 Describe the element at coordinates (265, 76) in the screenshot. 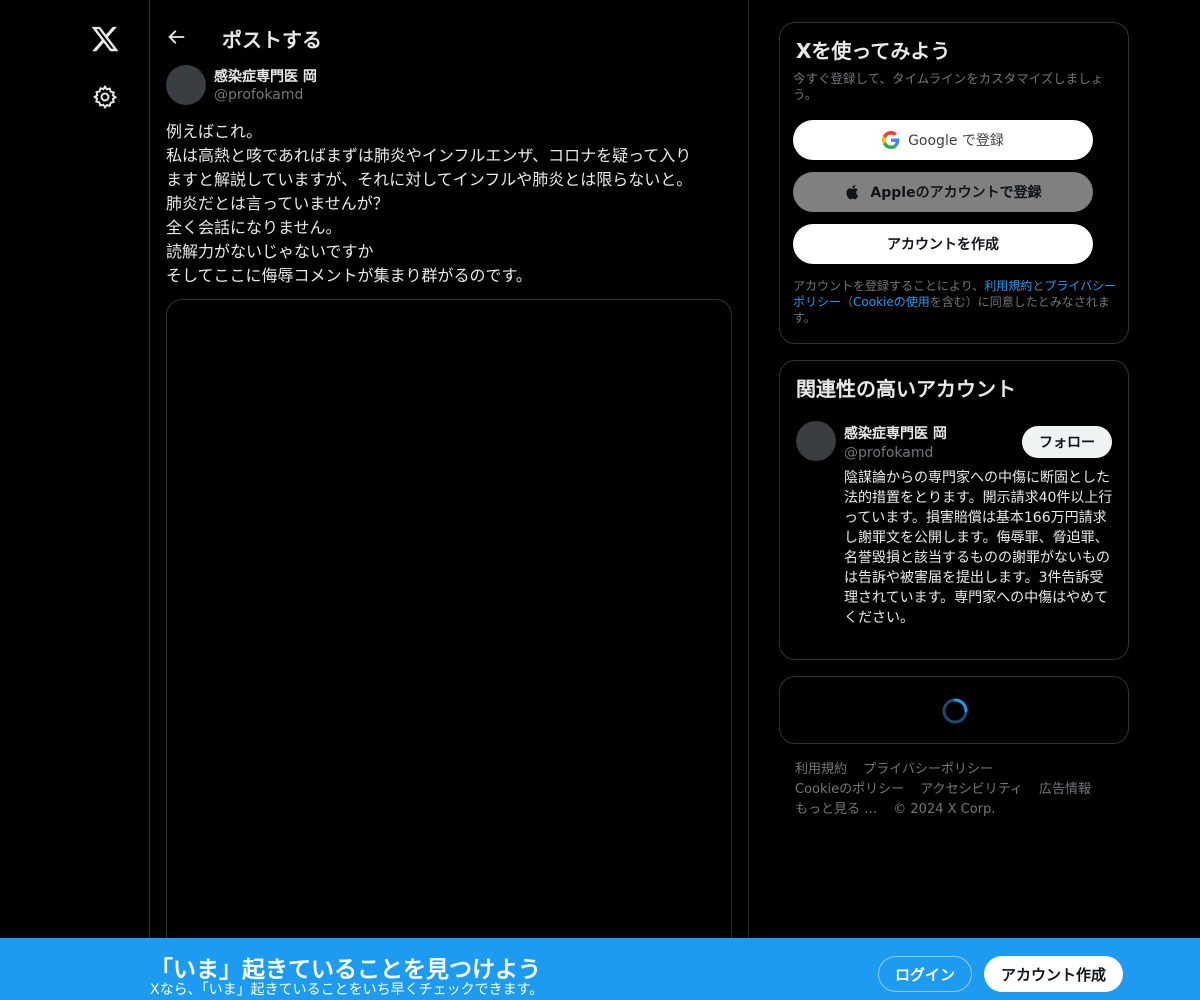

I see `author-name: 感染症専門医 岡` at that location.